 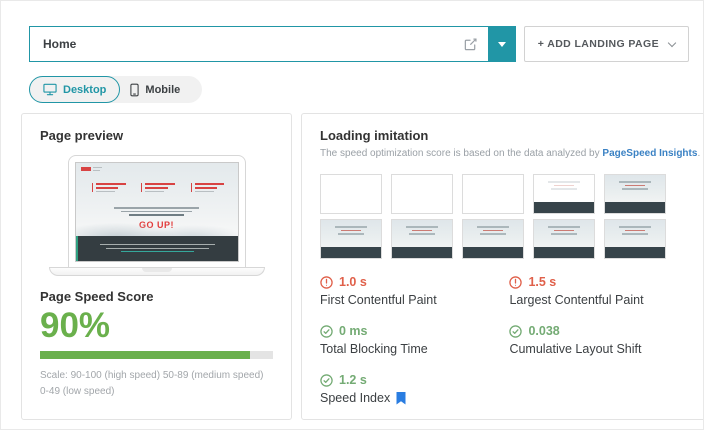 I want to click on preview-screenshot: GO UP!, so click(x=156, y=212).